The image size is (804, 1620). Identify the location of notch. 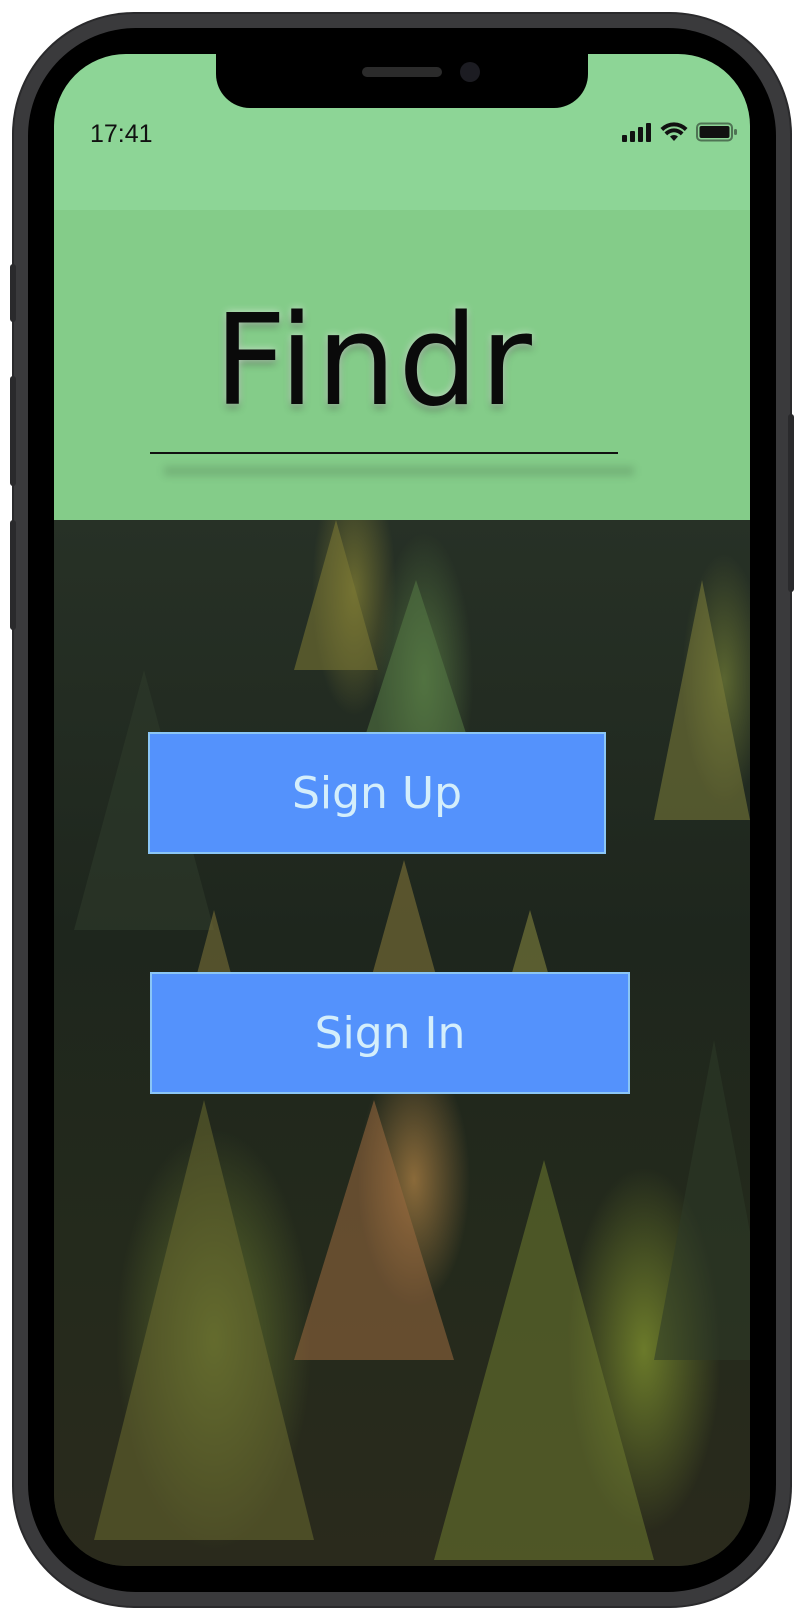
(402, 81).